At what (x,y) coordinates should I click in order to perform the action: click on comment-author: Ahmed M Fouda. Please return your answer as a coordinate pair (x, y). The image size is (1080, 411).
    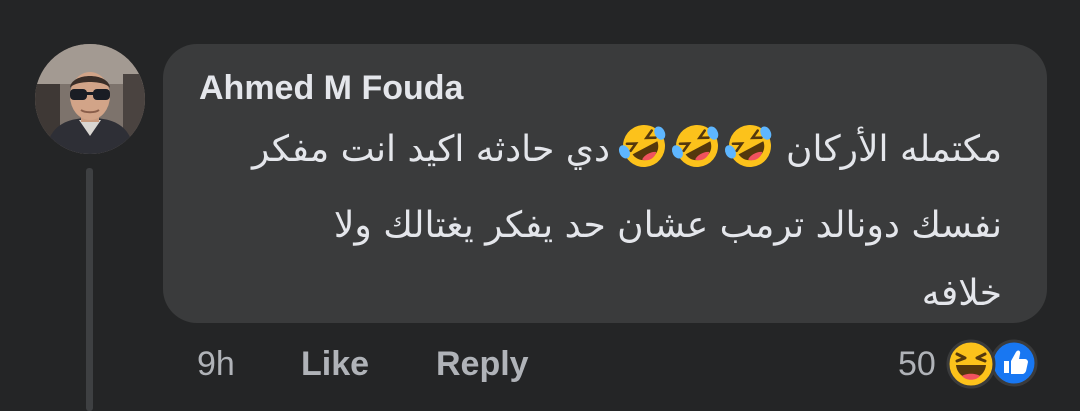
    Looking at the image, I should click on (331, 88).